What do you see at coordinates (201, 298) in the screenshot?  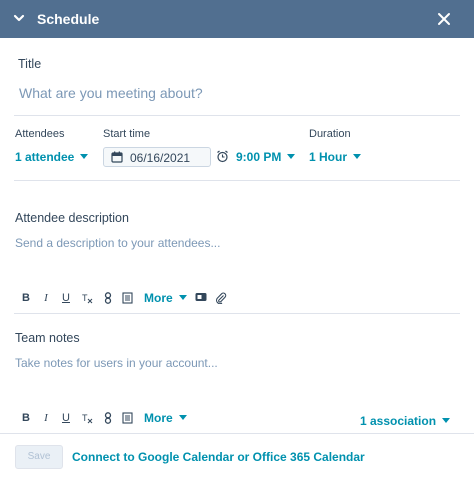 I see `video-icon` at bounding box center [201, 298].